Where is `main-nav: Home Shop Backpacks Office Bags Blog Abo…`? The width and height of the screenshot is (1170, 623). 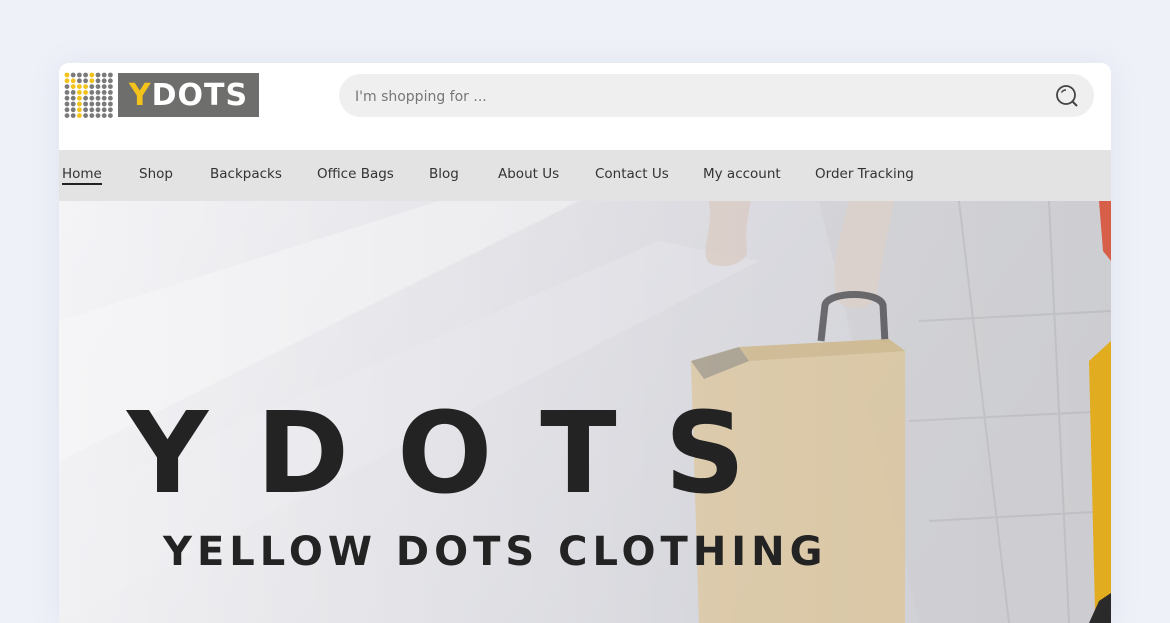 main-nav: Home Shop Backpacks Office Bags Blog Abo… is located at coordinates (585, 175).